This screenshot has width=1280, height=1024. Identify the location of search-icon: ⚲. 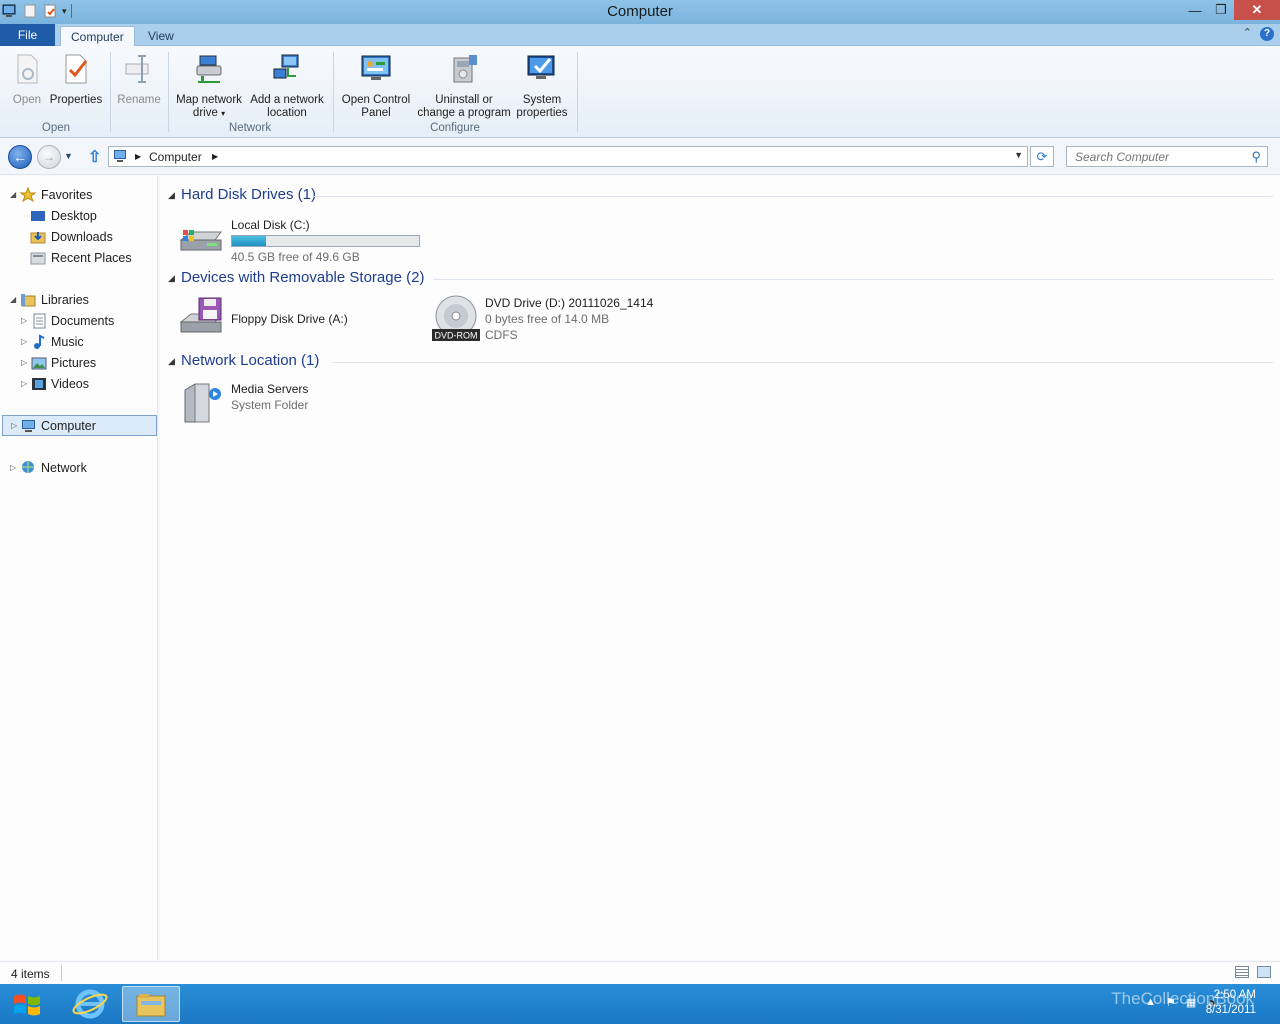
(1256, 157).